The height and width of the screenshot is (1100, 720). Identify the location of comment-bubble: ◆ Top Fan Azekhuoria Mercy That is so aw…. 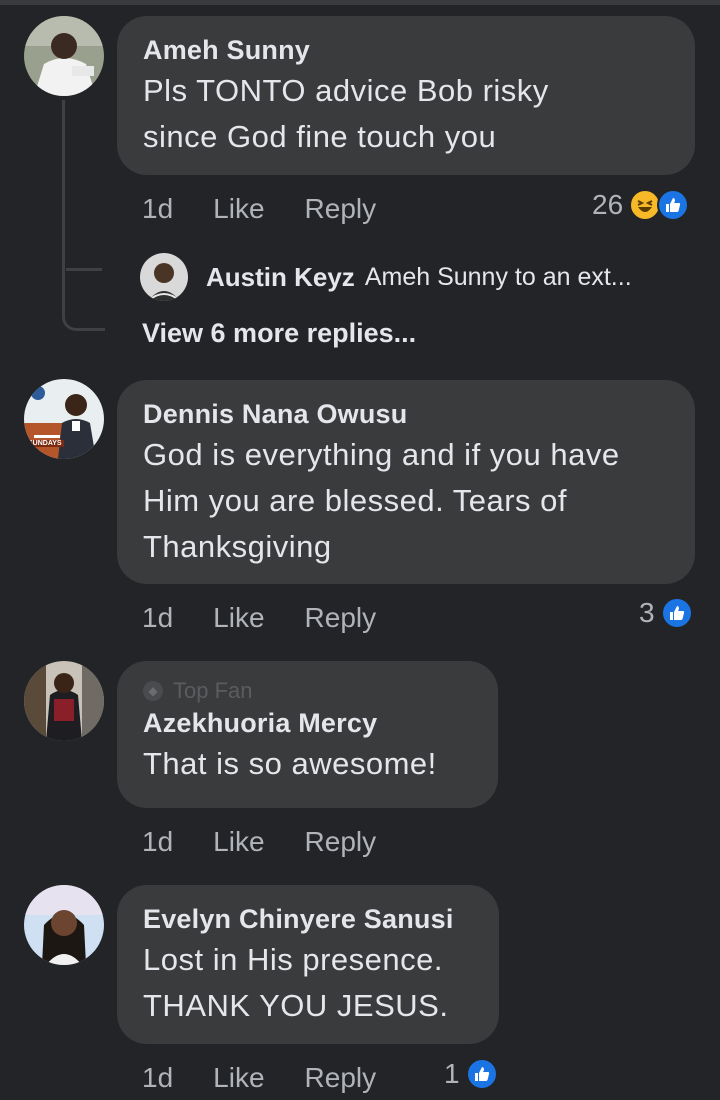
(307, 734).